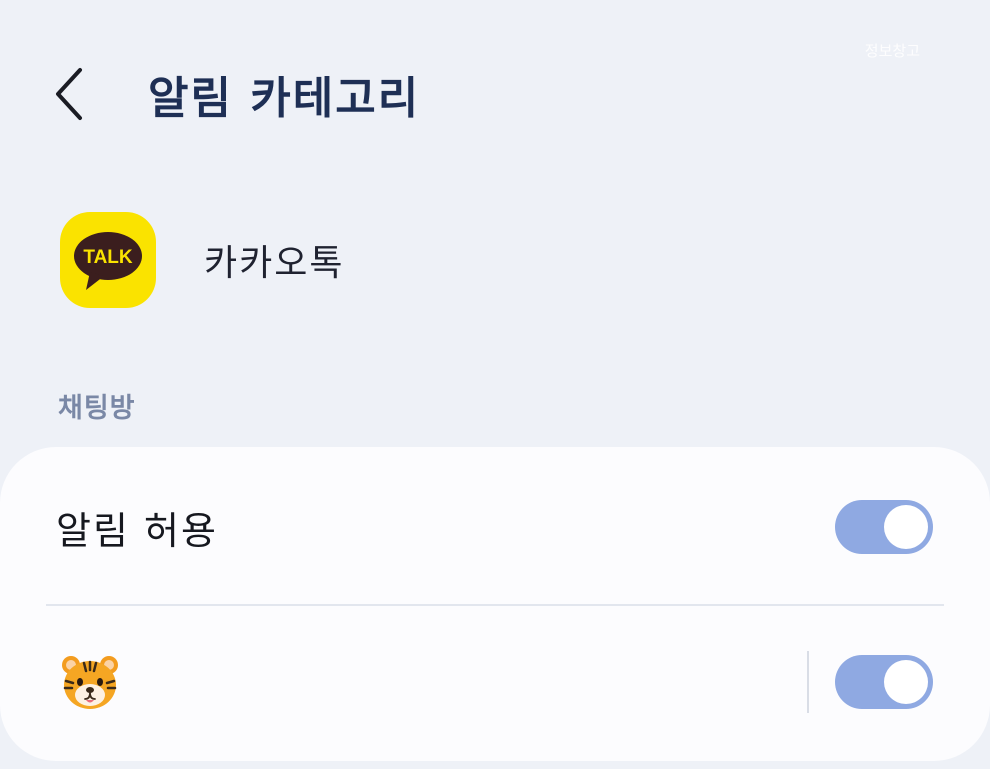 The width and height of the screenshot is (990, 769). I want to click on allow-notifications-toggle, so click(884, 527).